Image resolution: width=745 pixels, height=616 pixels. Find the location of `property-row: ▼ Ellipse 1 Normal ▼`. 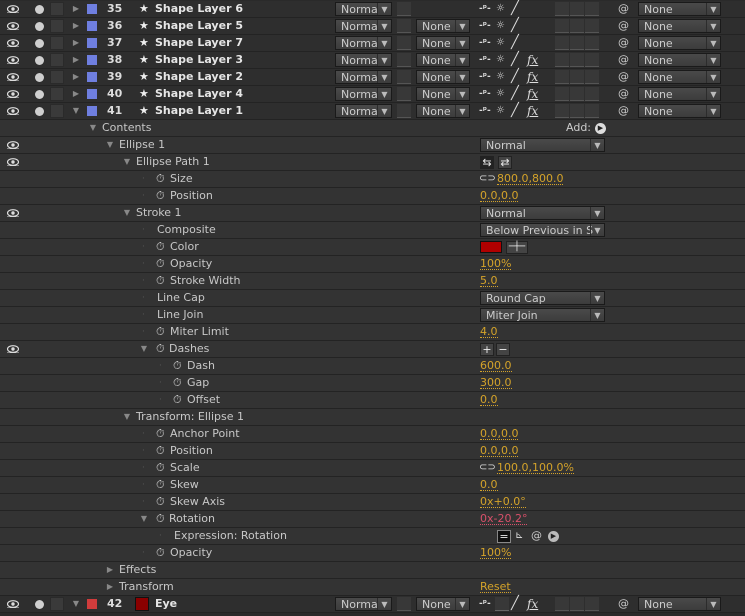

property-row: ▼ Ellipse 1 Normal ▼ is located at coordinates (372, 145).